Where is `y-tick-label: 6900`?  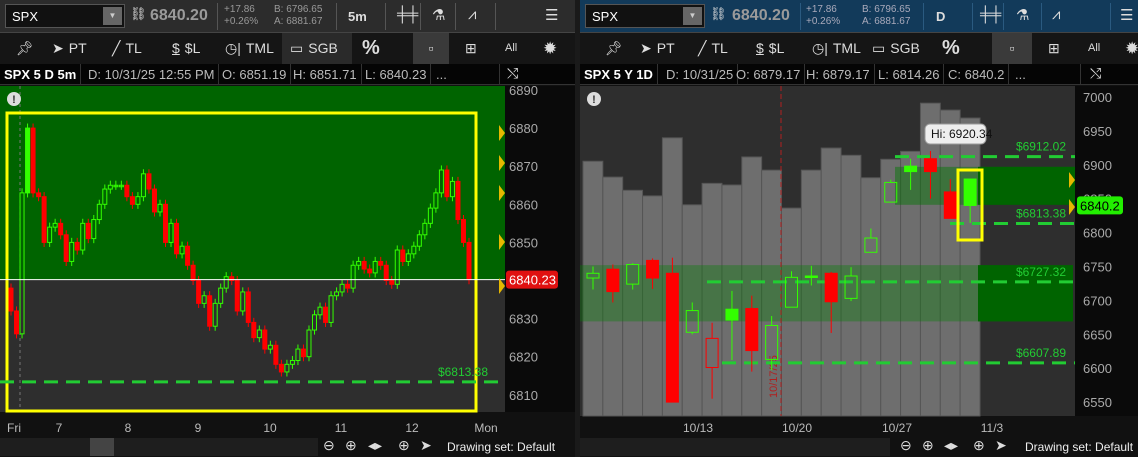 y-tick-label: 6900 is located at coordinates (1097, 165).